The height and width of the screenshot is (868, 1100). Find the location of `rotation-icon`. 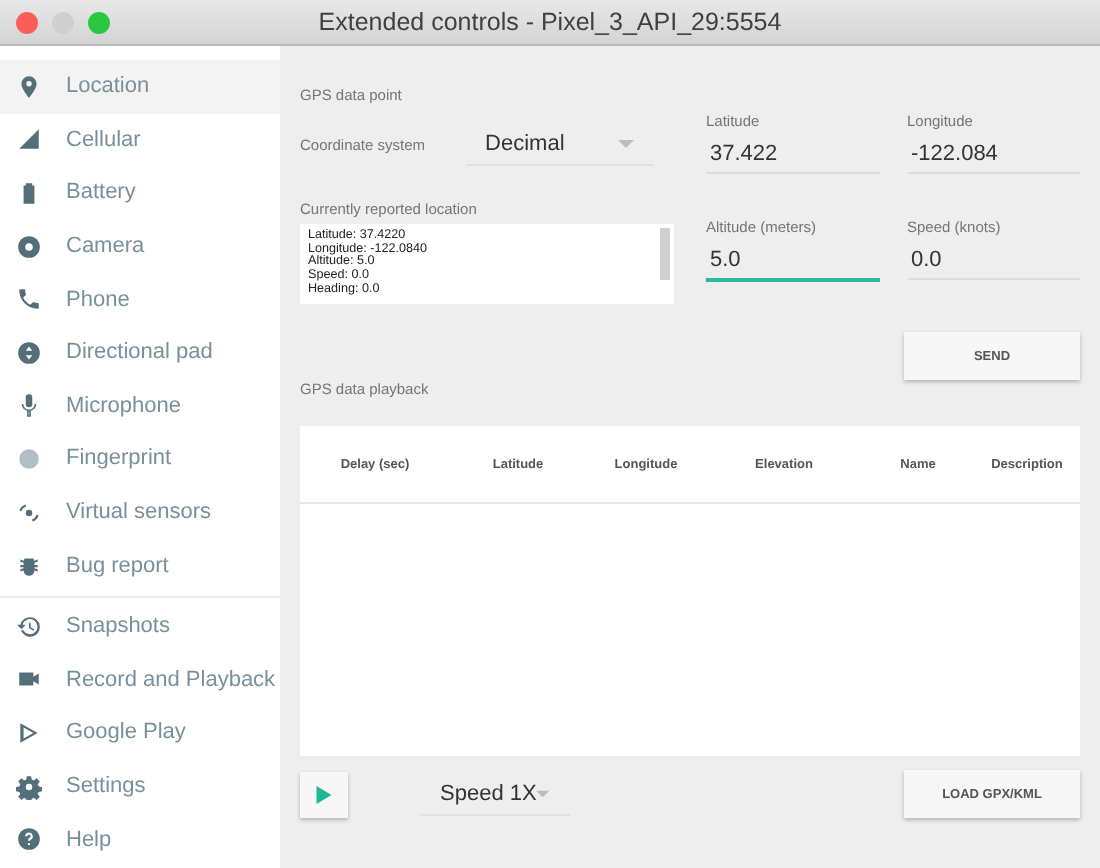

rotation-icon is located at coordinates (29, 512).